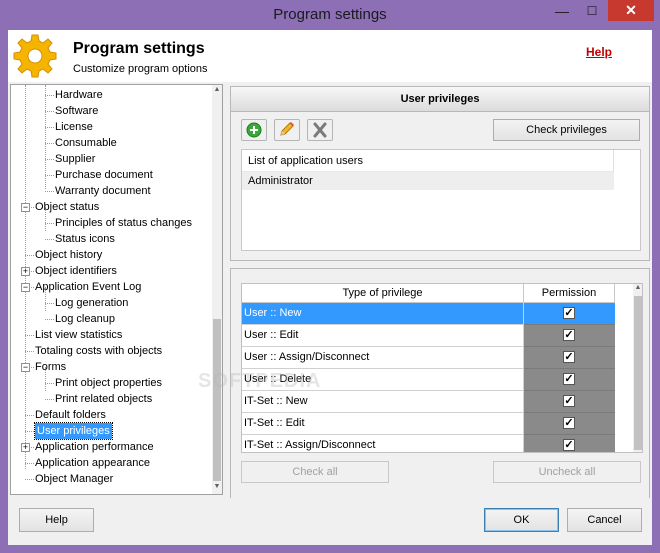  Describe the element at coordinates (50, 367) in the screenshot. I see `tree-item: Forms` at that location.